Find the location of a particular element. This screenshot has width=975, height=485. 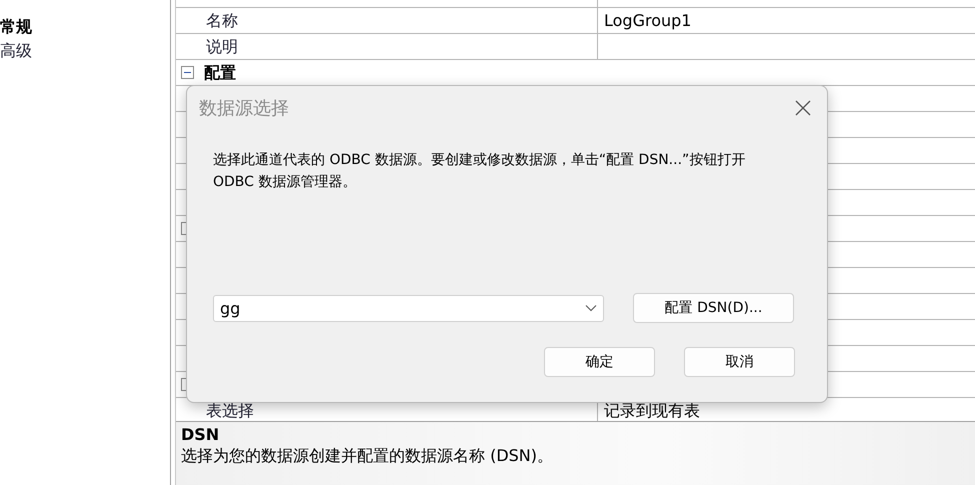

collapse-icon is located at coordinates (187, 72).